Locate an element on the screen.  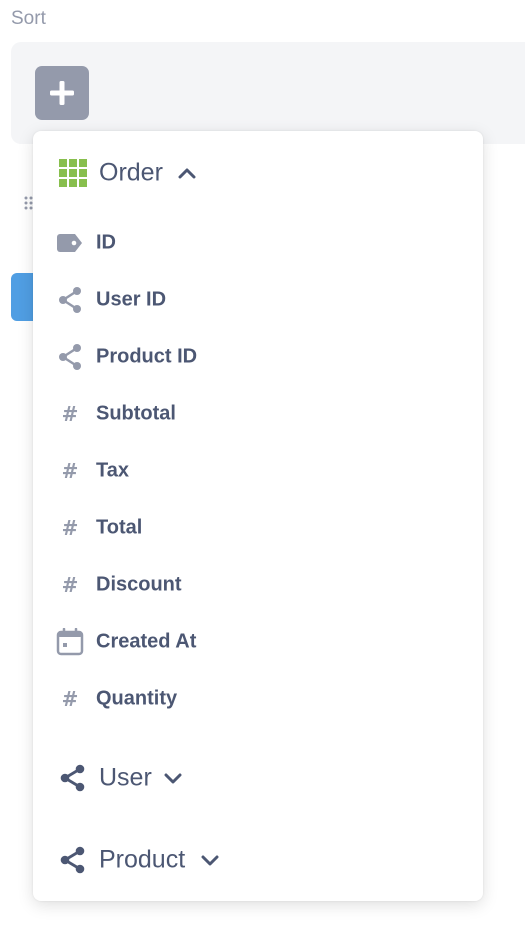
field-item-created-at: Created At is located at coordinates (258, 642).